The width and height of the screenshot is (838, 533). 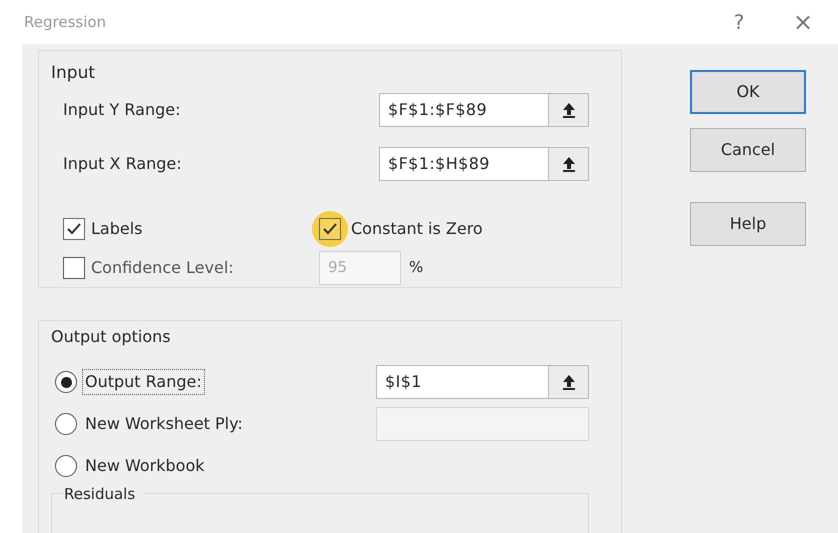 I want to click on unit-label: %, so click(x=416, y=267).